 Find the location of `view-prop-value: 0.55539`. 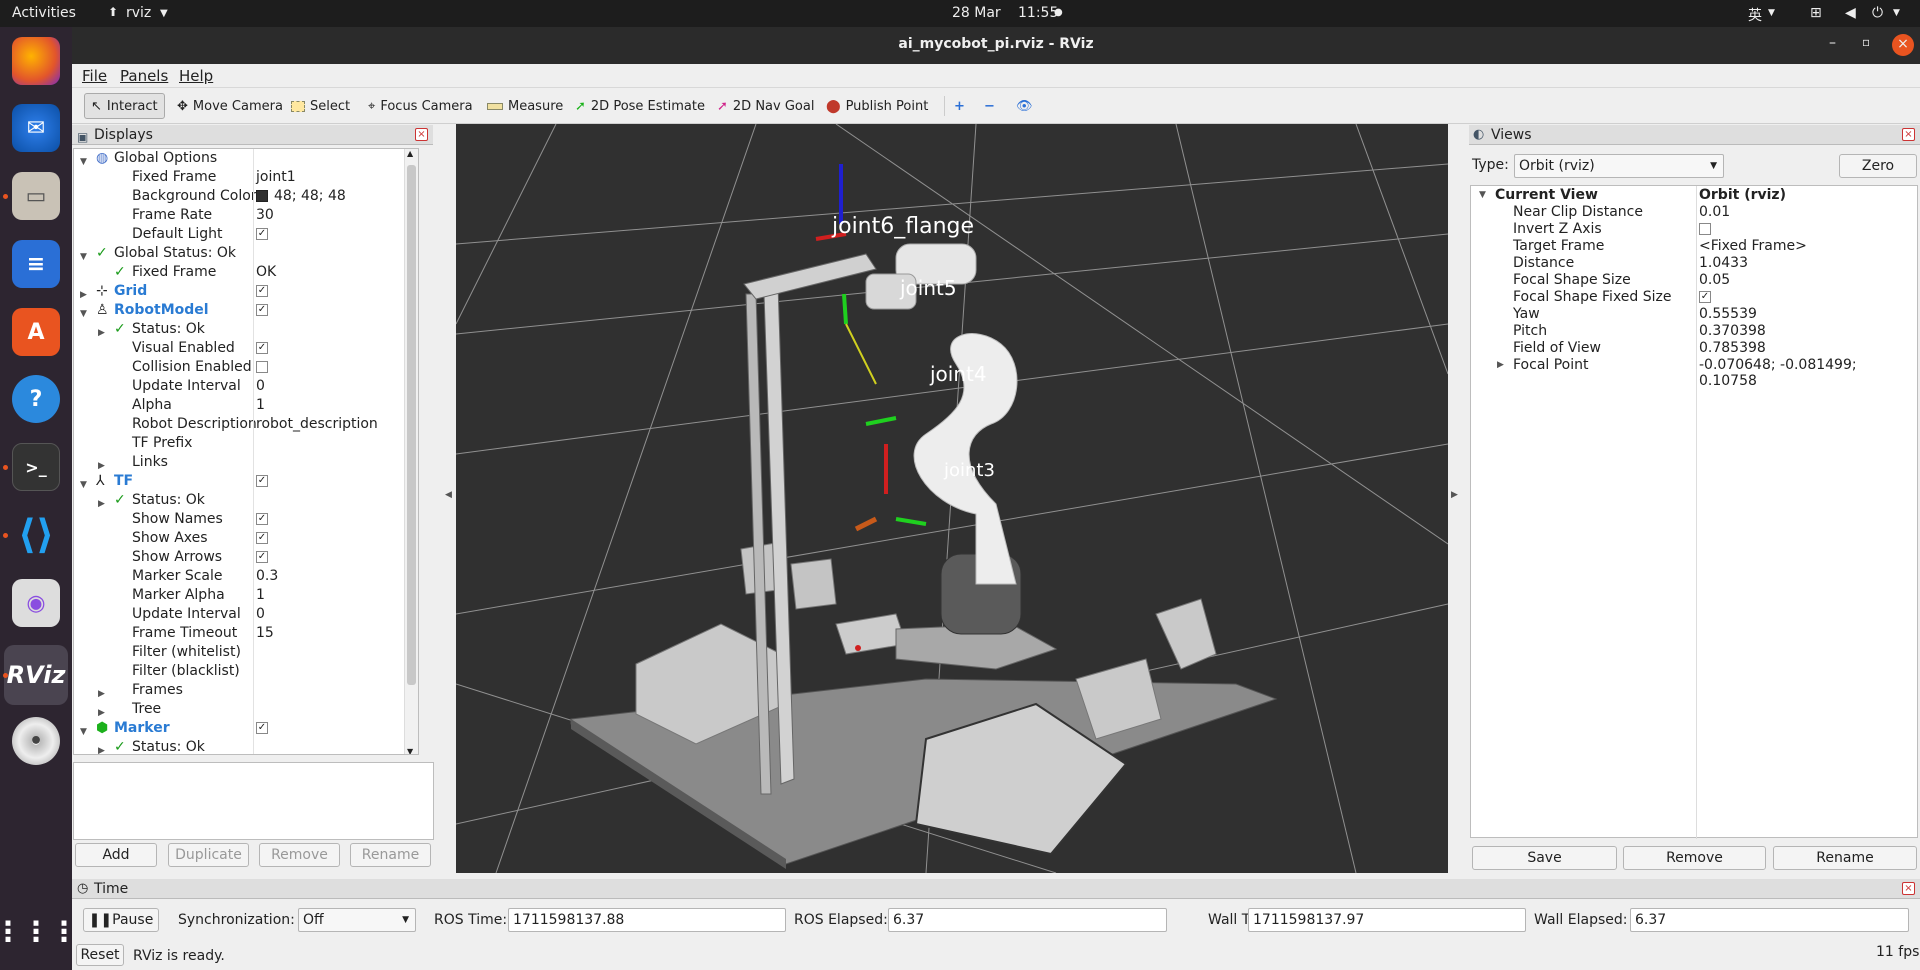

view-prop-value: 0.55539 is located at coordinates (1728, 314).